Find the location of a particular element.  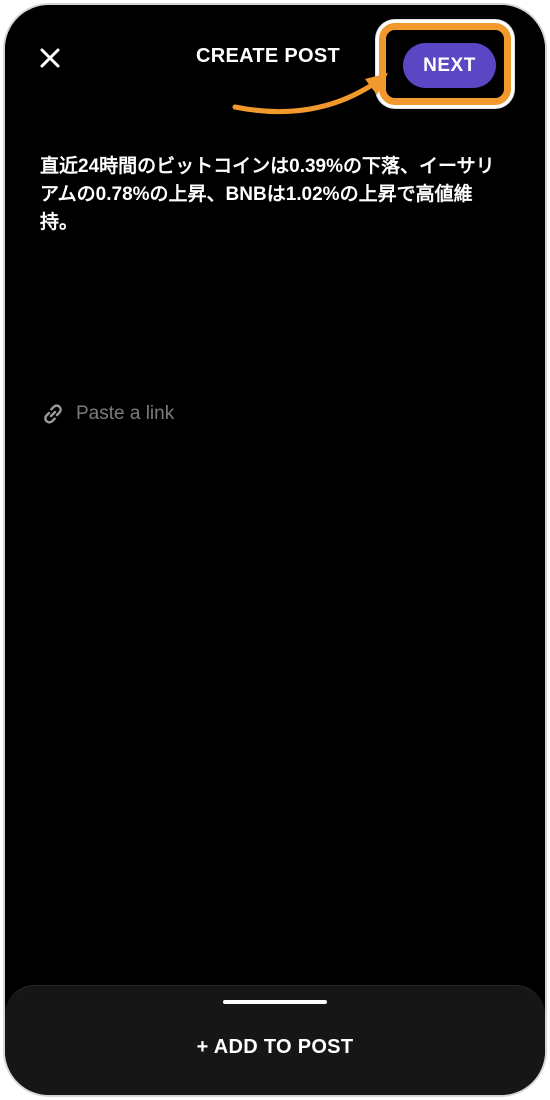

bottom-sheet: + ADD TO POST is located at coordinates (275, 1040).